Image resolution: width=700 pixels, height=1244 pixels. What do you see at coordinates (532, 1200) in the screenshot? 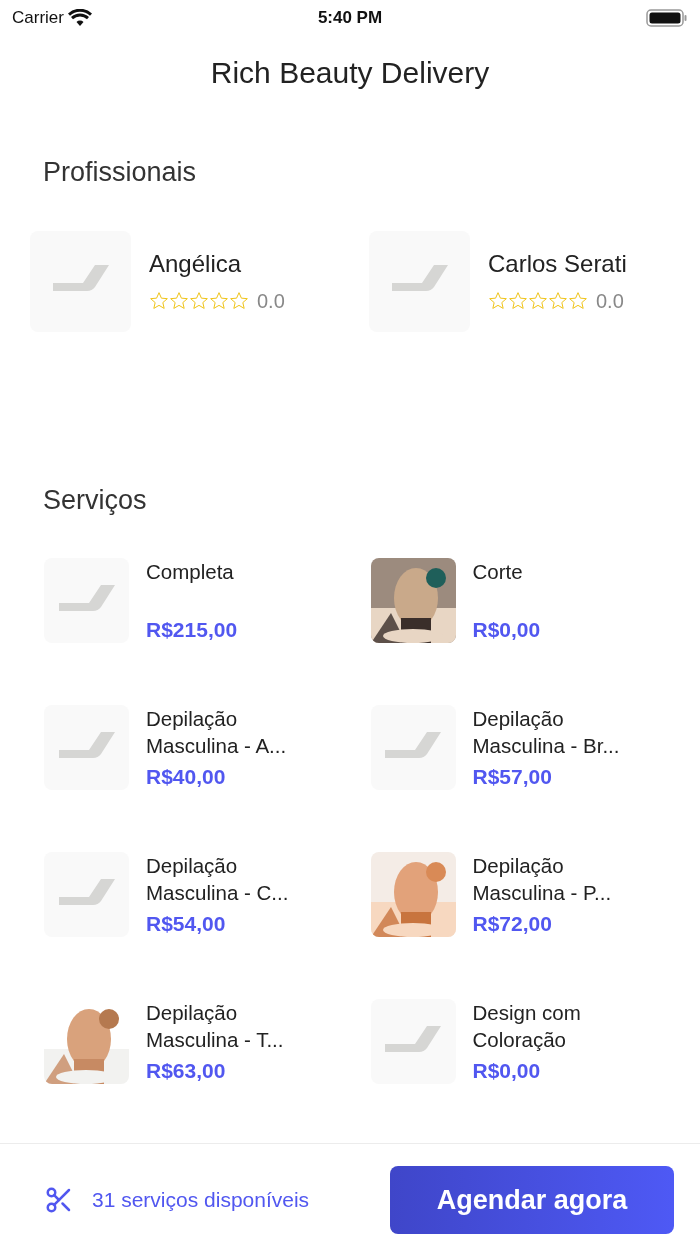
I see `schedule-button: Agendar agora` at bounding box center [532, 1200].